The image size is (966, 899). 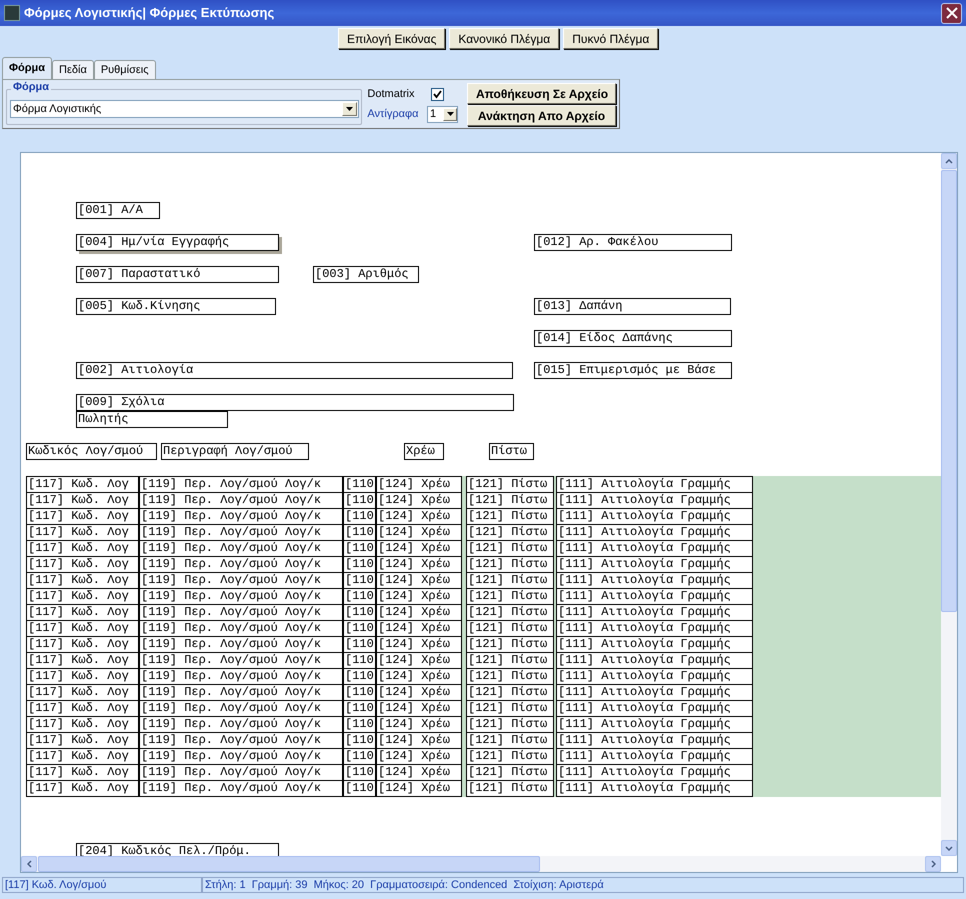 What do you see at coordinates (933, 864) in the screenshot?
I see `scroll-right-button` at bounding box center [933, 864].